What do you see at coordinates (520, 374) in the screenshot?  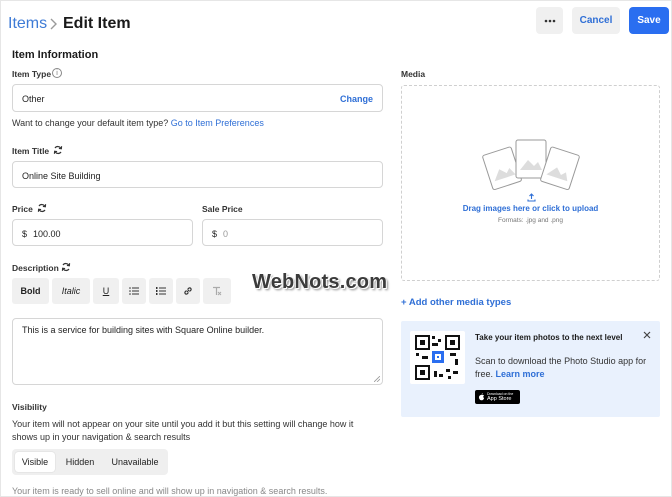 I see `learn-more-link: Learn more` at bounding box center [520, 374].